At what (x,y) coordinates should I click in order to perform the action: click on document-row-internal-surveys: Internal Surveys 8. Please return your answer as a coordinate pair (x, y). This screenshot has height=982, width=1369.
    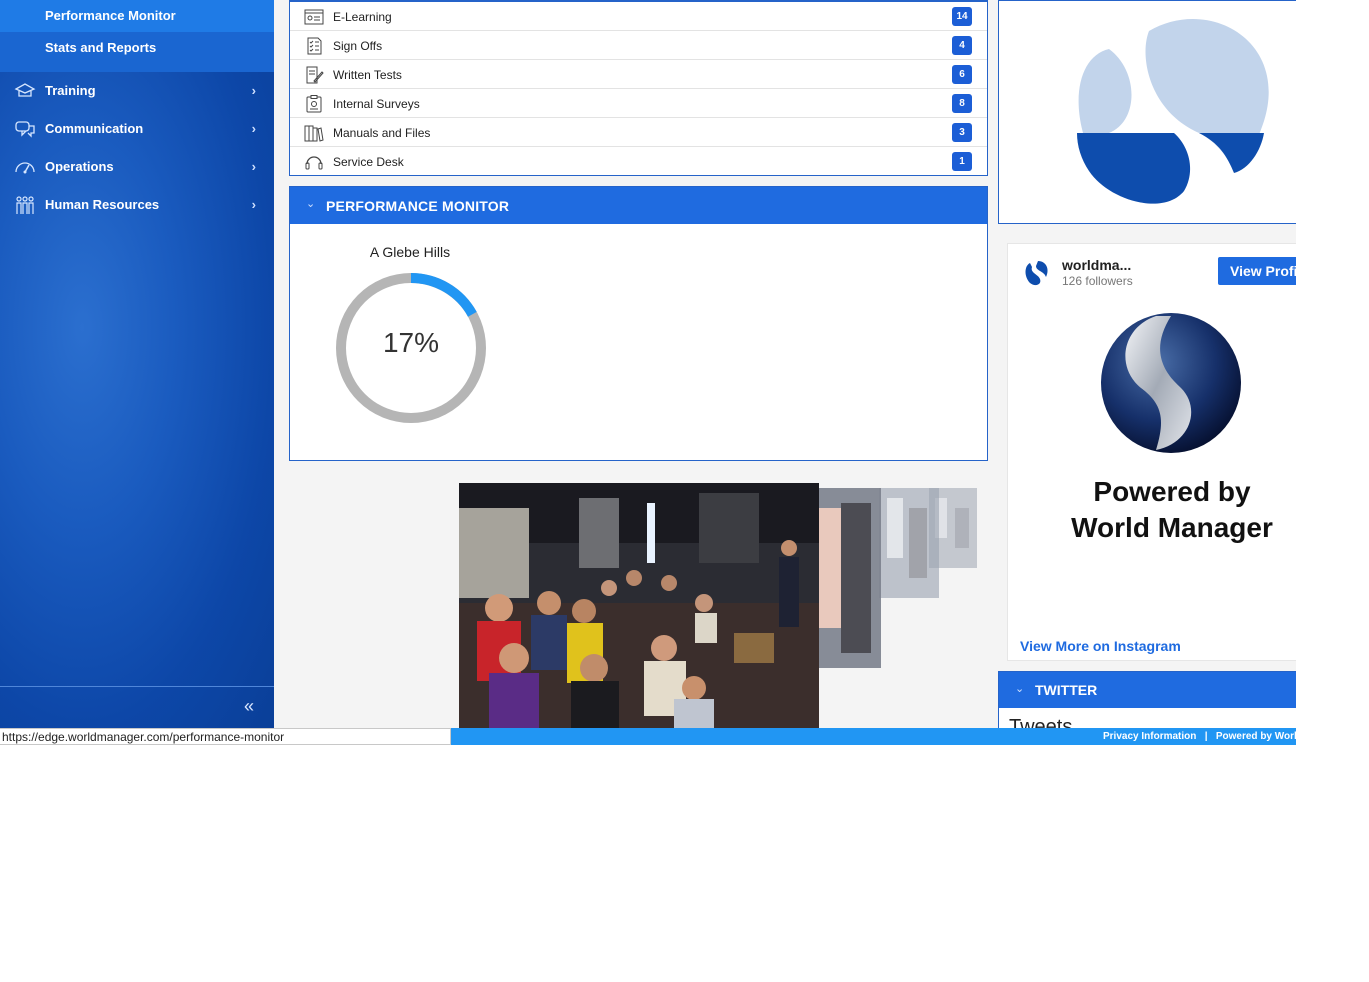
    Looking at the image, I should click on (638, 103).